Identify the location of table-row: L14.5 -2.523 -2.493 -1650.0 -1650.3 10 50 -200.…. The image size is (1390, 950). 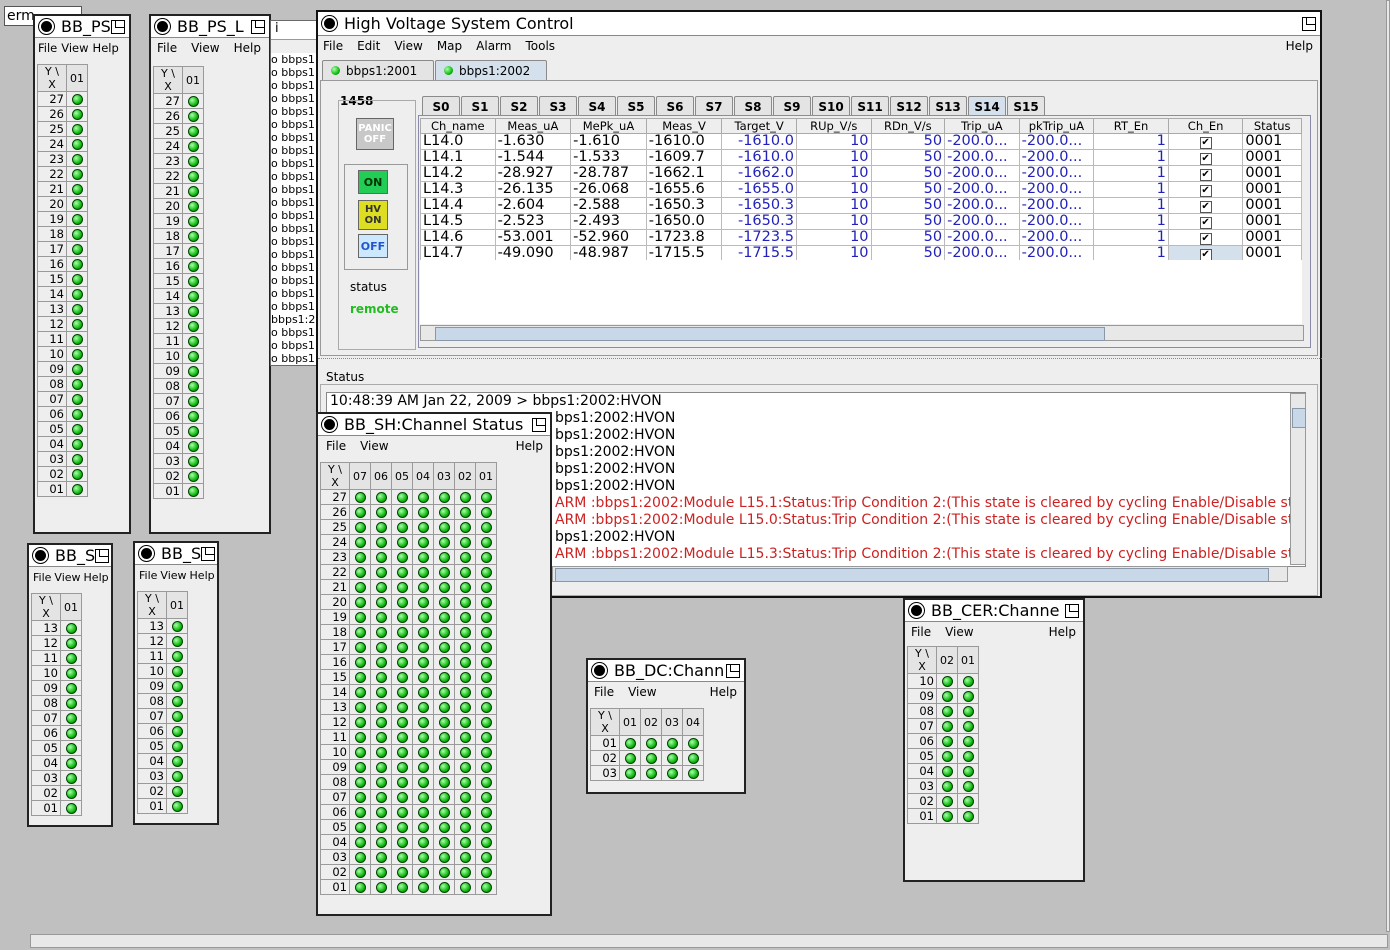
(861, 221).